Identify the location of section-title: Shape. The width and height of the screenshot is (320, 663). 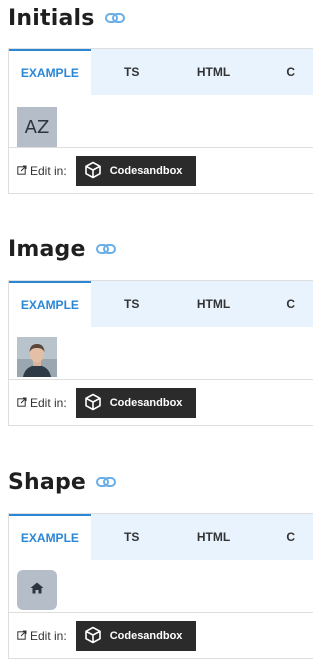
(47, 482).